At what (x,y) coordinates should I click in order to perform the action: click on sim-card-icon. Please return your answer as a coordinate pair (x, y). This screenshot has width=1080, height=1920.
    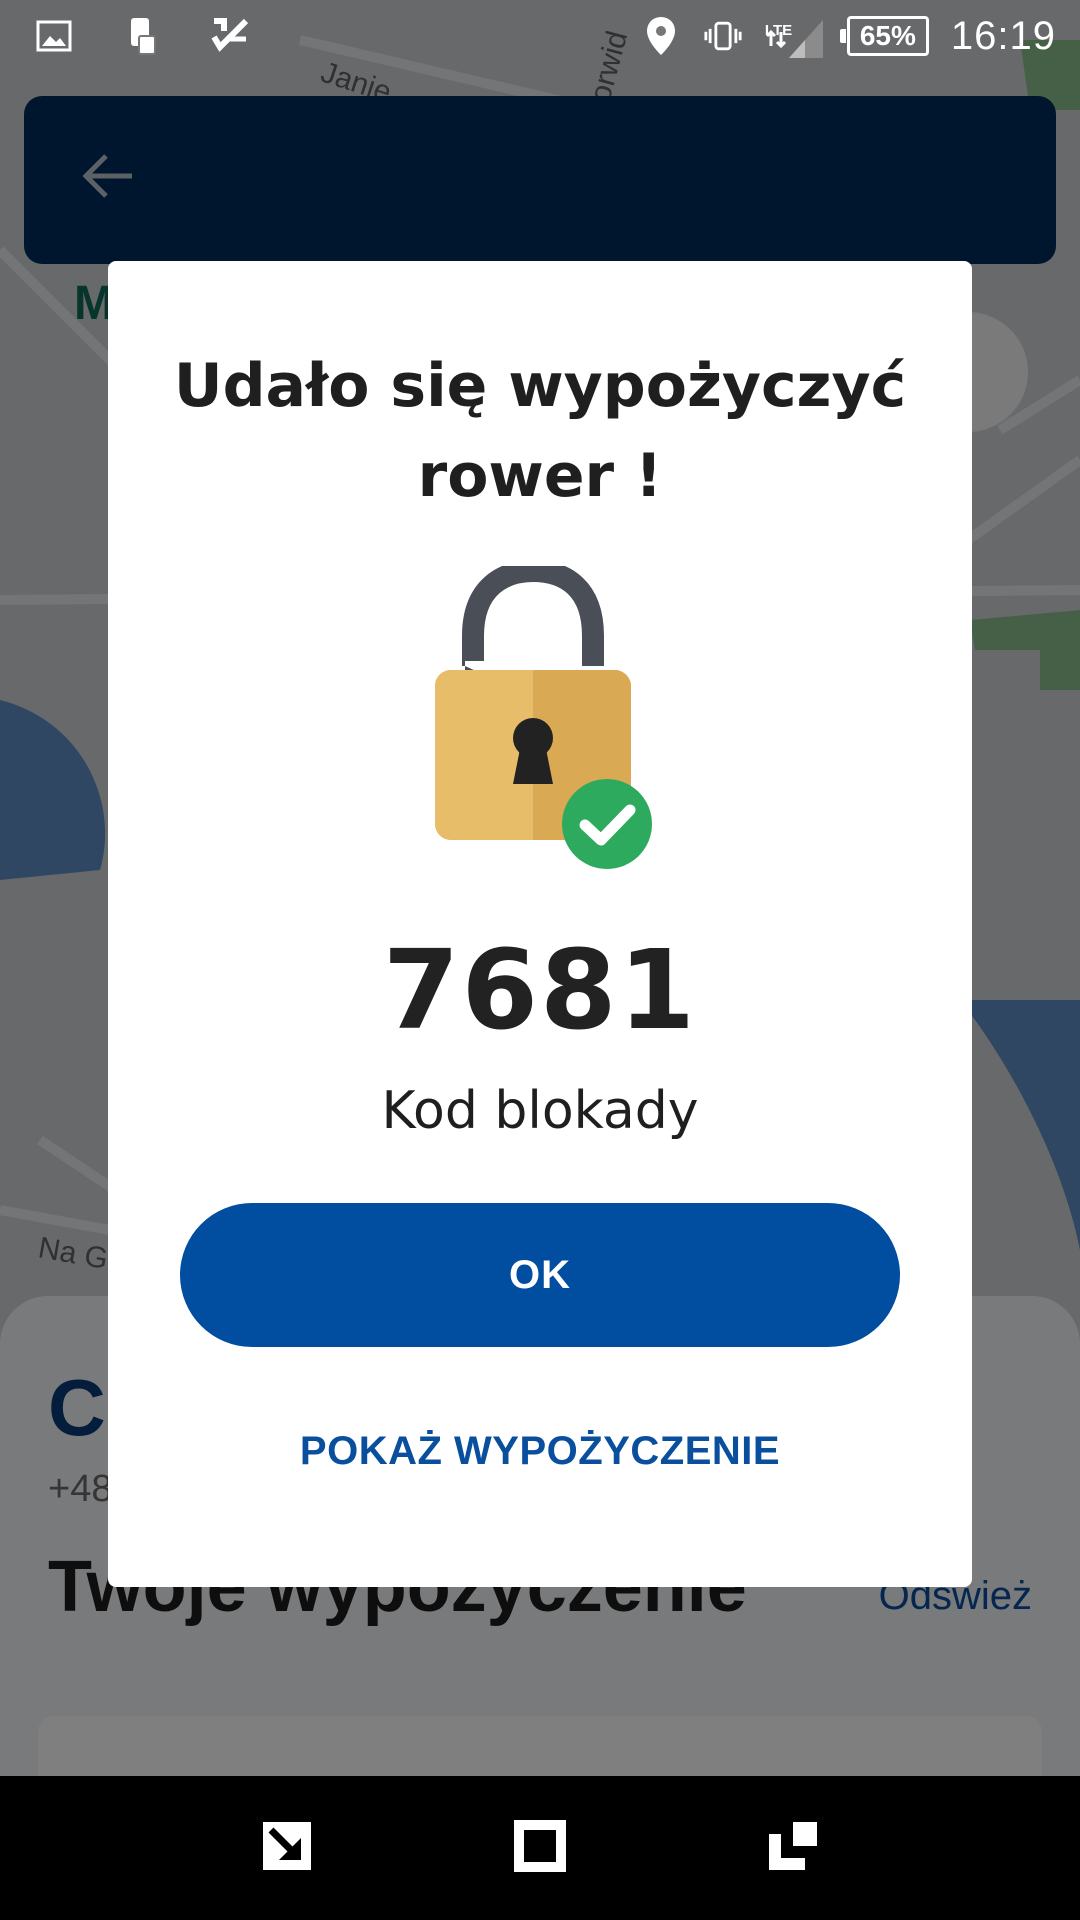
    Looking at the image, I should click on (142, 36).